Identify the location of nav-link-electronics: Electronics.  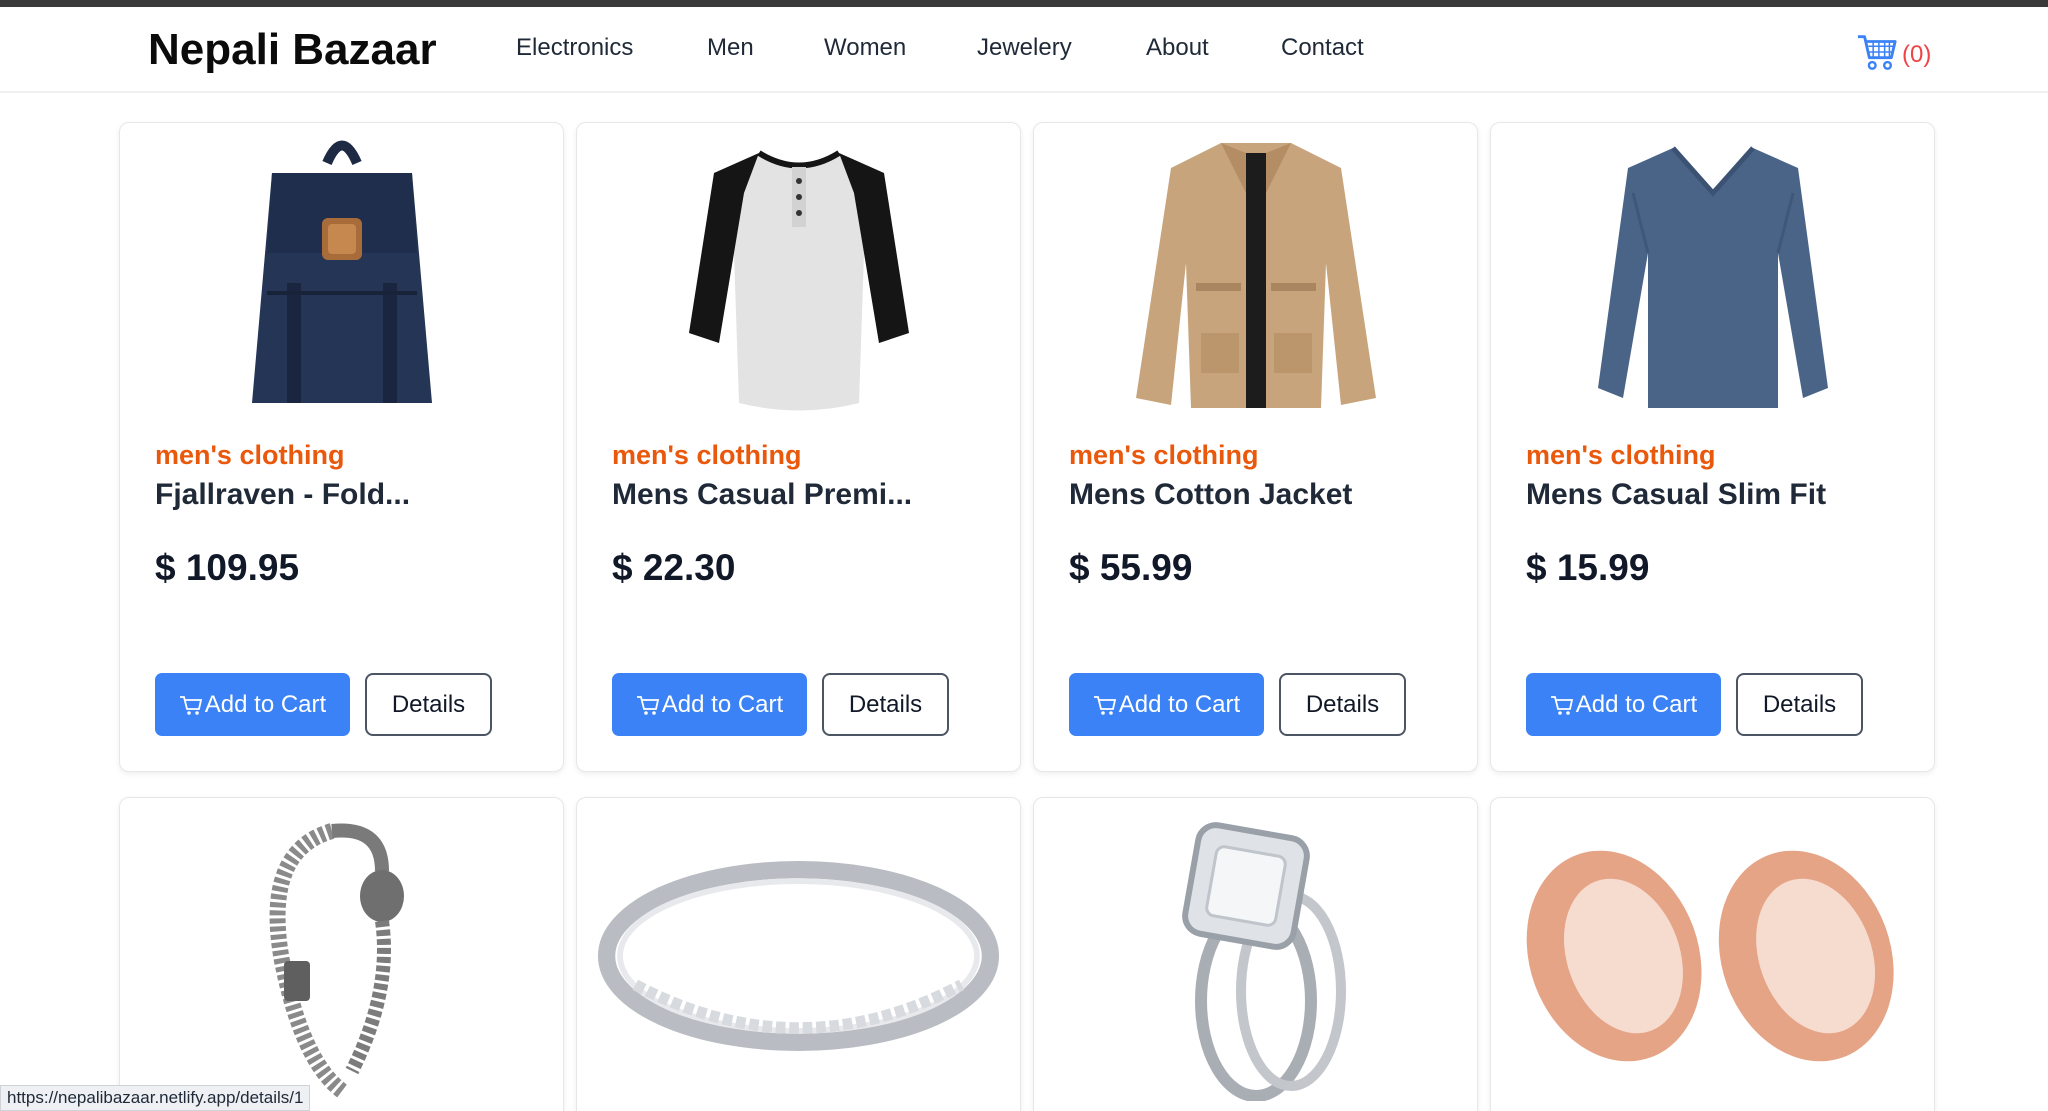
(574, 48).